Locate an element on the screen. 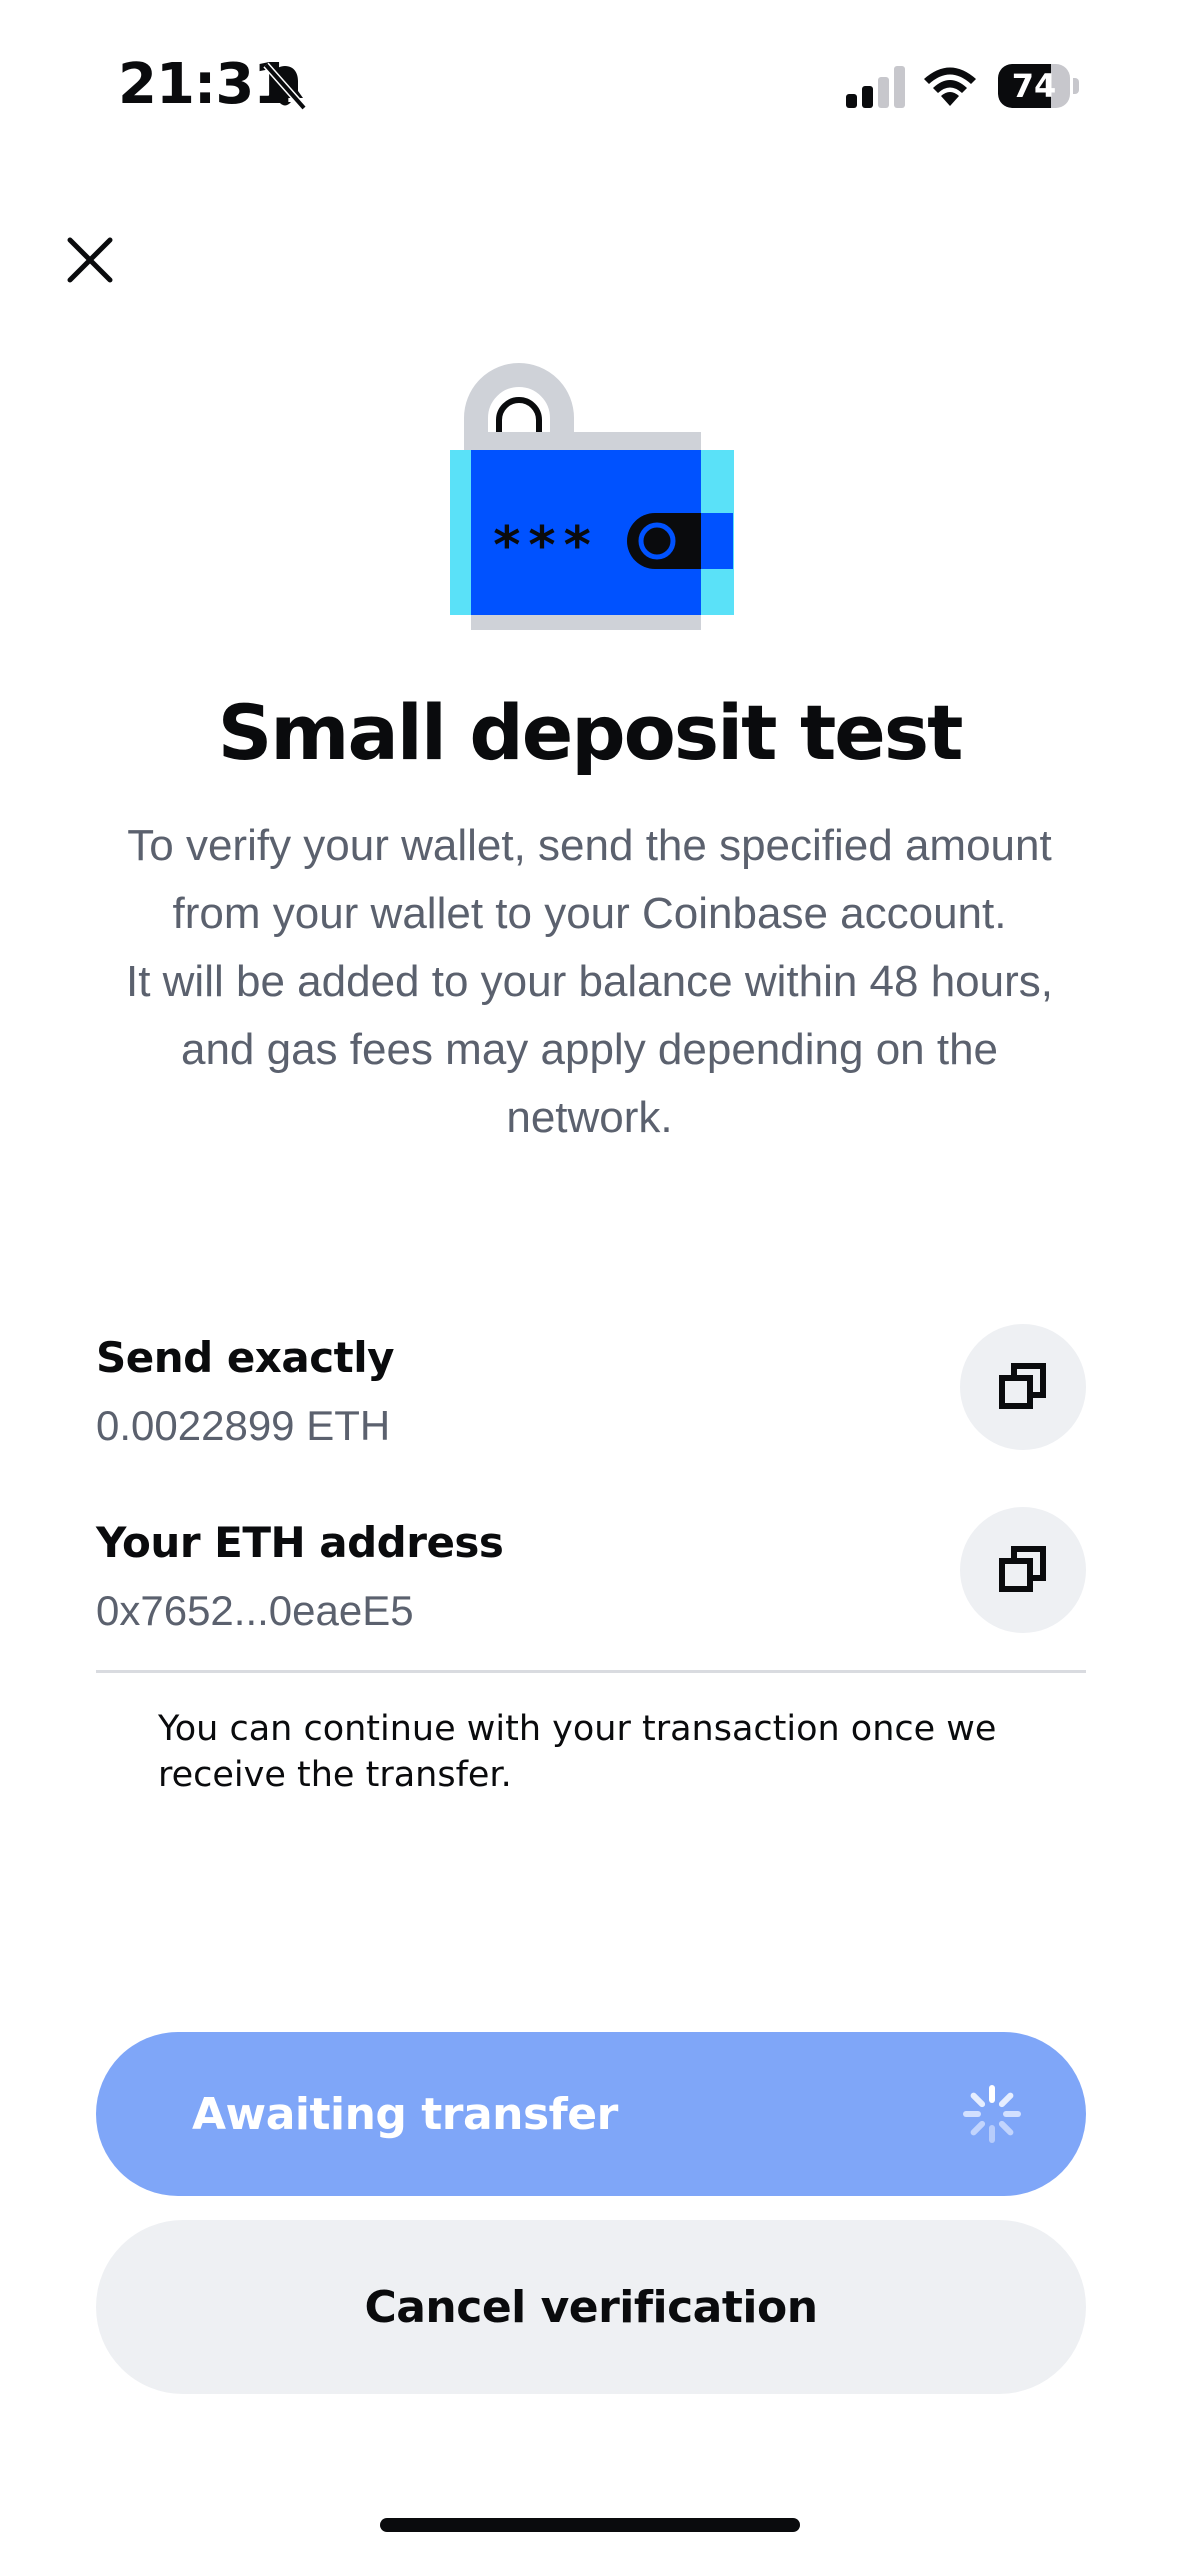 Image resolution: width=1179 pixels, height=2556 pixels. close-icon is located at coordinates (90, 260).